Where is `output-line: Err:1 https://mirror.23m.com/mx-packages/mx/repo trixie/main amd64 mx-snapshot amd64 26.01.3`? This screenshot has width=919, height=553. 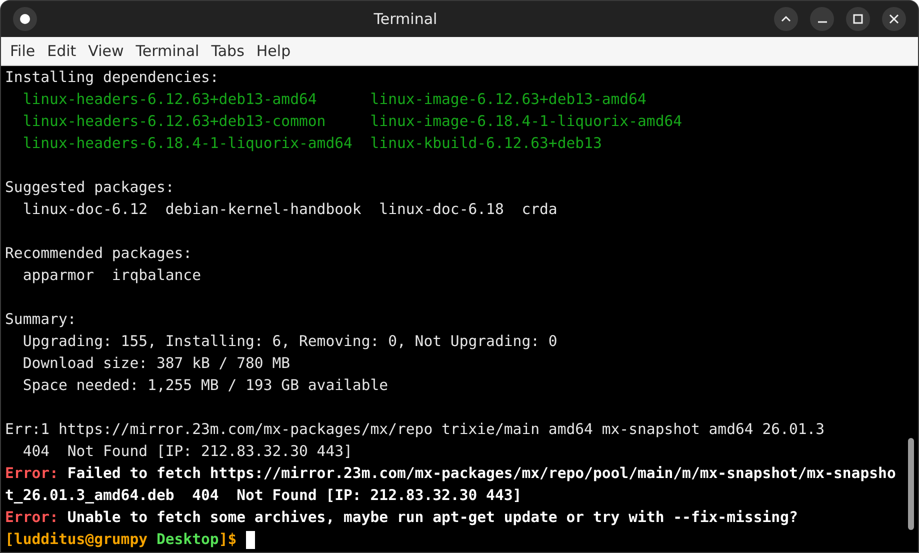
output-line: Err:1 https://mirror.23m.com/mx-packages/mx/repo trixie/main amd64 mx-snapshot amd64 26.01.3 is located at coordinates (415, 429).